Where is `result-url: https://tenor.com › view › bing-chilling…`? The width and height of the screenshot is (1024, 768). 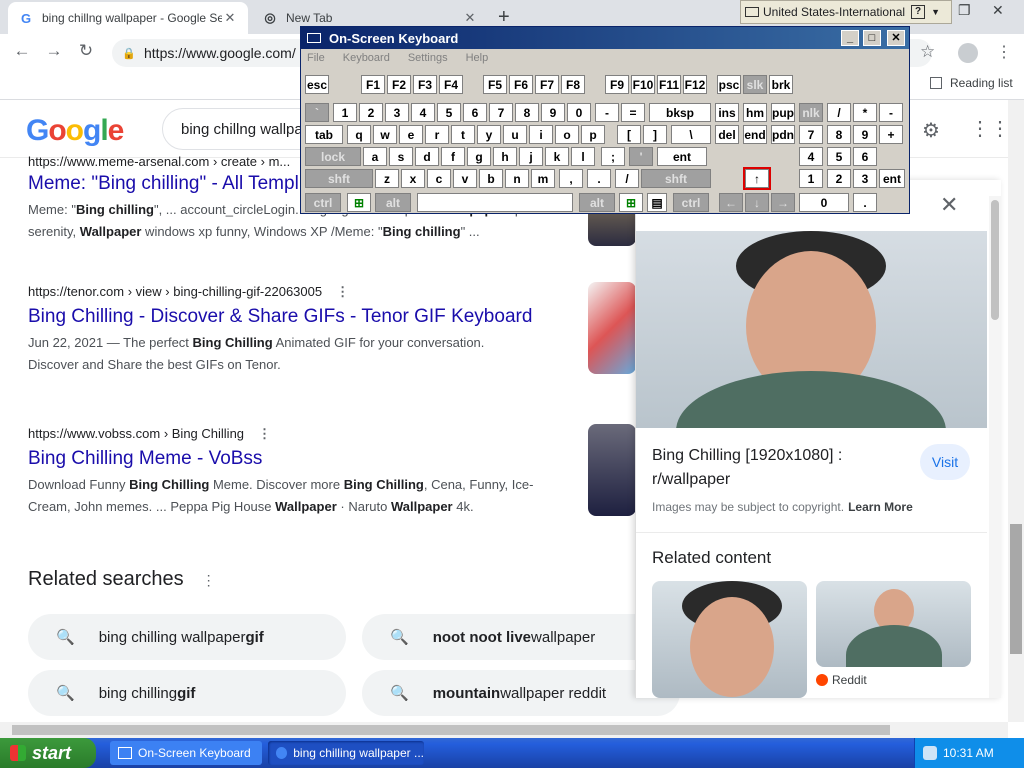 result-url: https://tenor.com › view › bing-chilling… is located at coordinates (308, 292).